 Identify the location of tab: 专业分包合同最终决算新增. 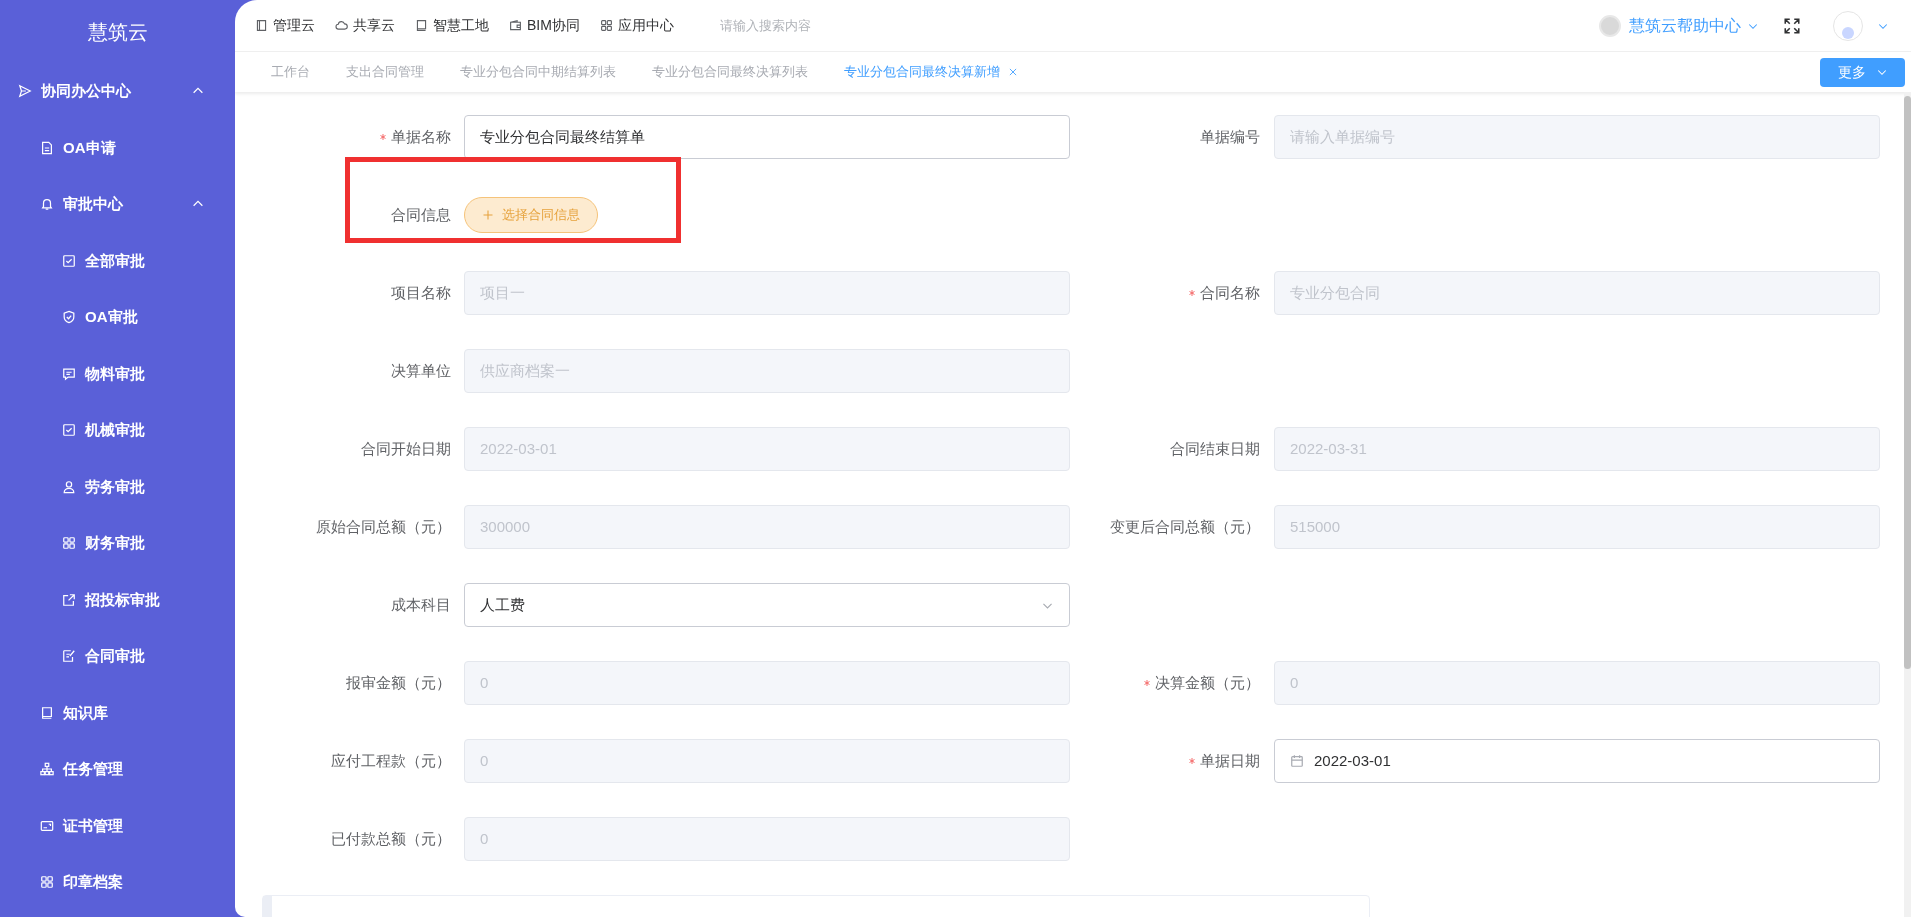
(931, 72).